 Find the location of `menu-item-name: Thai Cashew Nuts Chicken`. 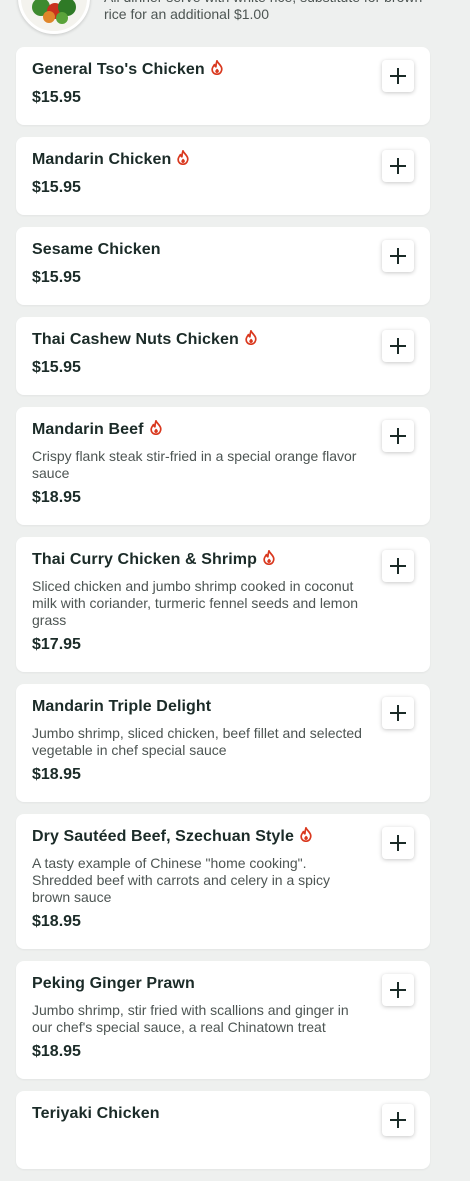

menu-item-name: Thai Cashew Nuts Chicken is located at coordinates (135, 339).